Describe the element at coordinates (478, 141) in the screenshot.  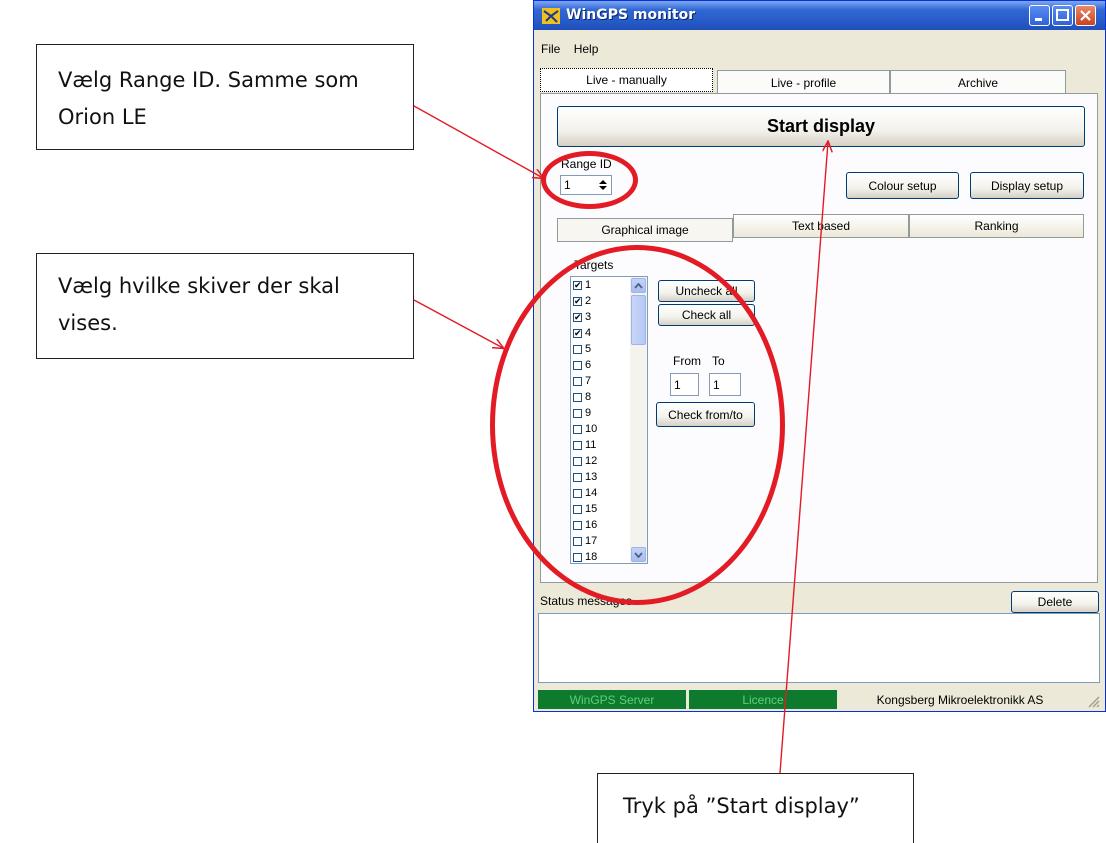
I see `arrow-to-range-id` at that location.